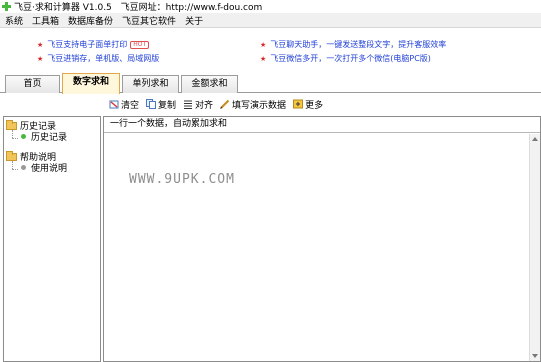  What do you see at coordinates (314, 105) in the screenshot?
I see `more-label: 更多` at bounding box center [314, 105].